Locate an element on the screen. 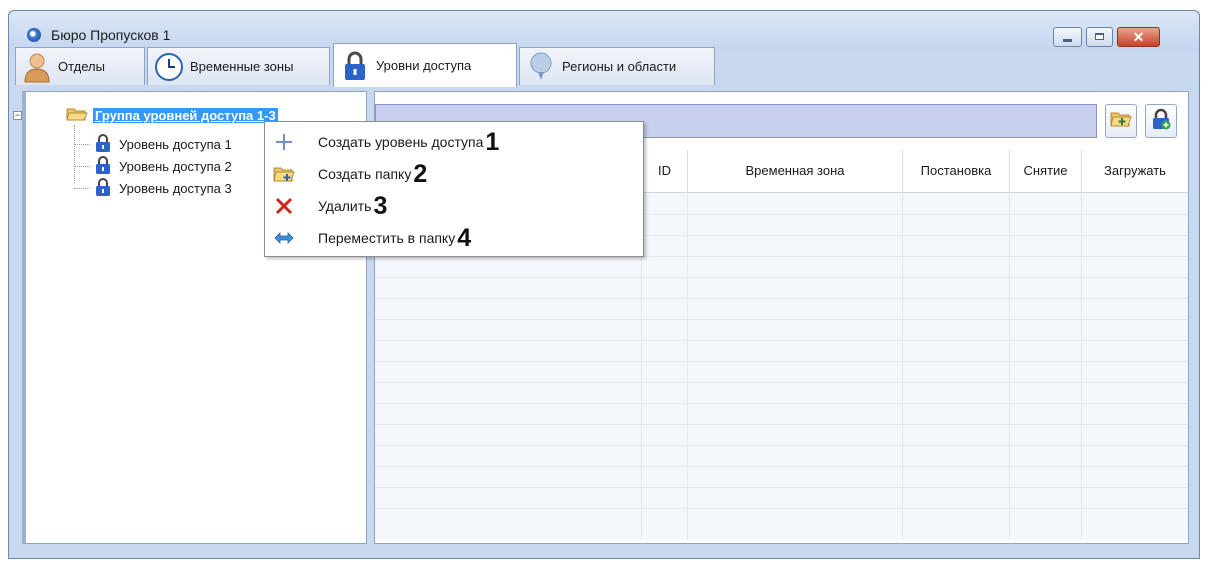 This screenshot has height=563, width=1208. collapse-toggle: − is located at coordinates (17, 115).